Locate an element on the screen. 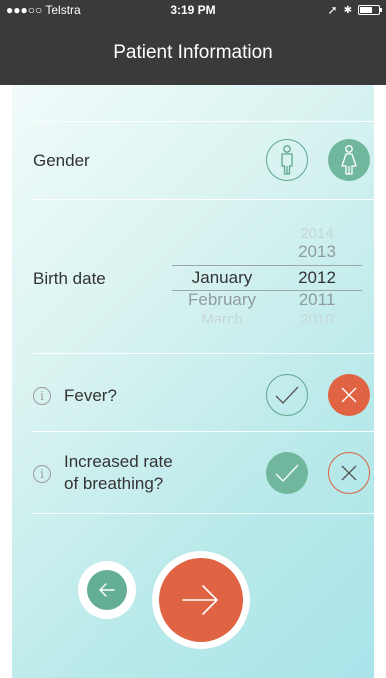 This screenshot has width=386, height=678. nav-bar: Patient Information is located at coordinates (193, 52).